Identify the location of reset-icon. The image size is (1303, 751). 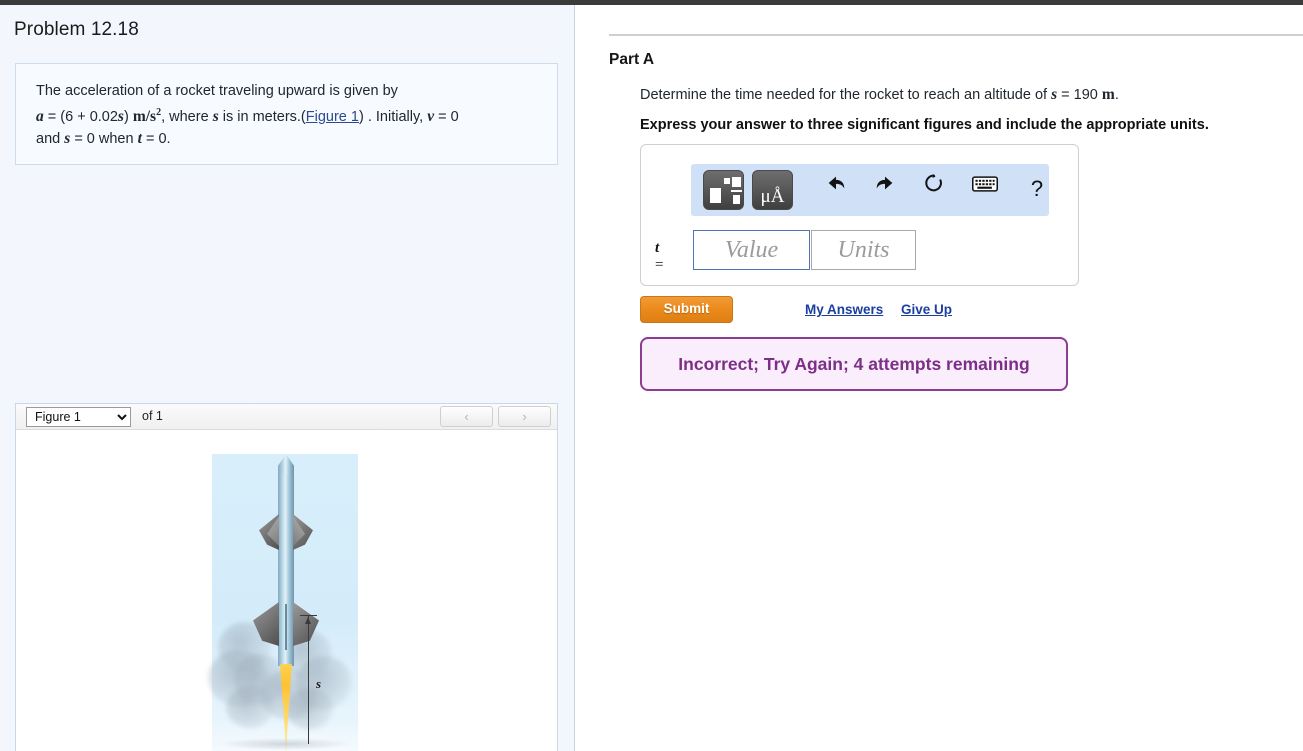
(934, 189).